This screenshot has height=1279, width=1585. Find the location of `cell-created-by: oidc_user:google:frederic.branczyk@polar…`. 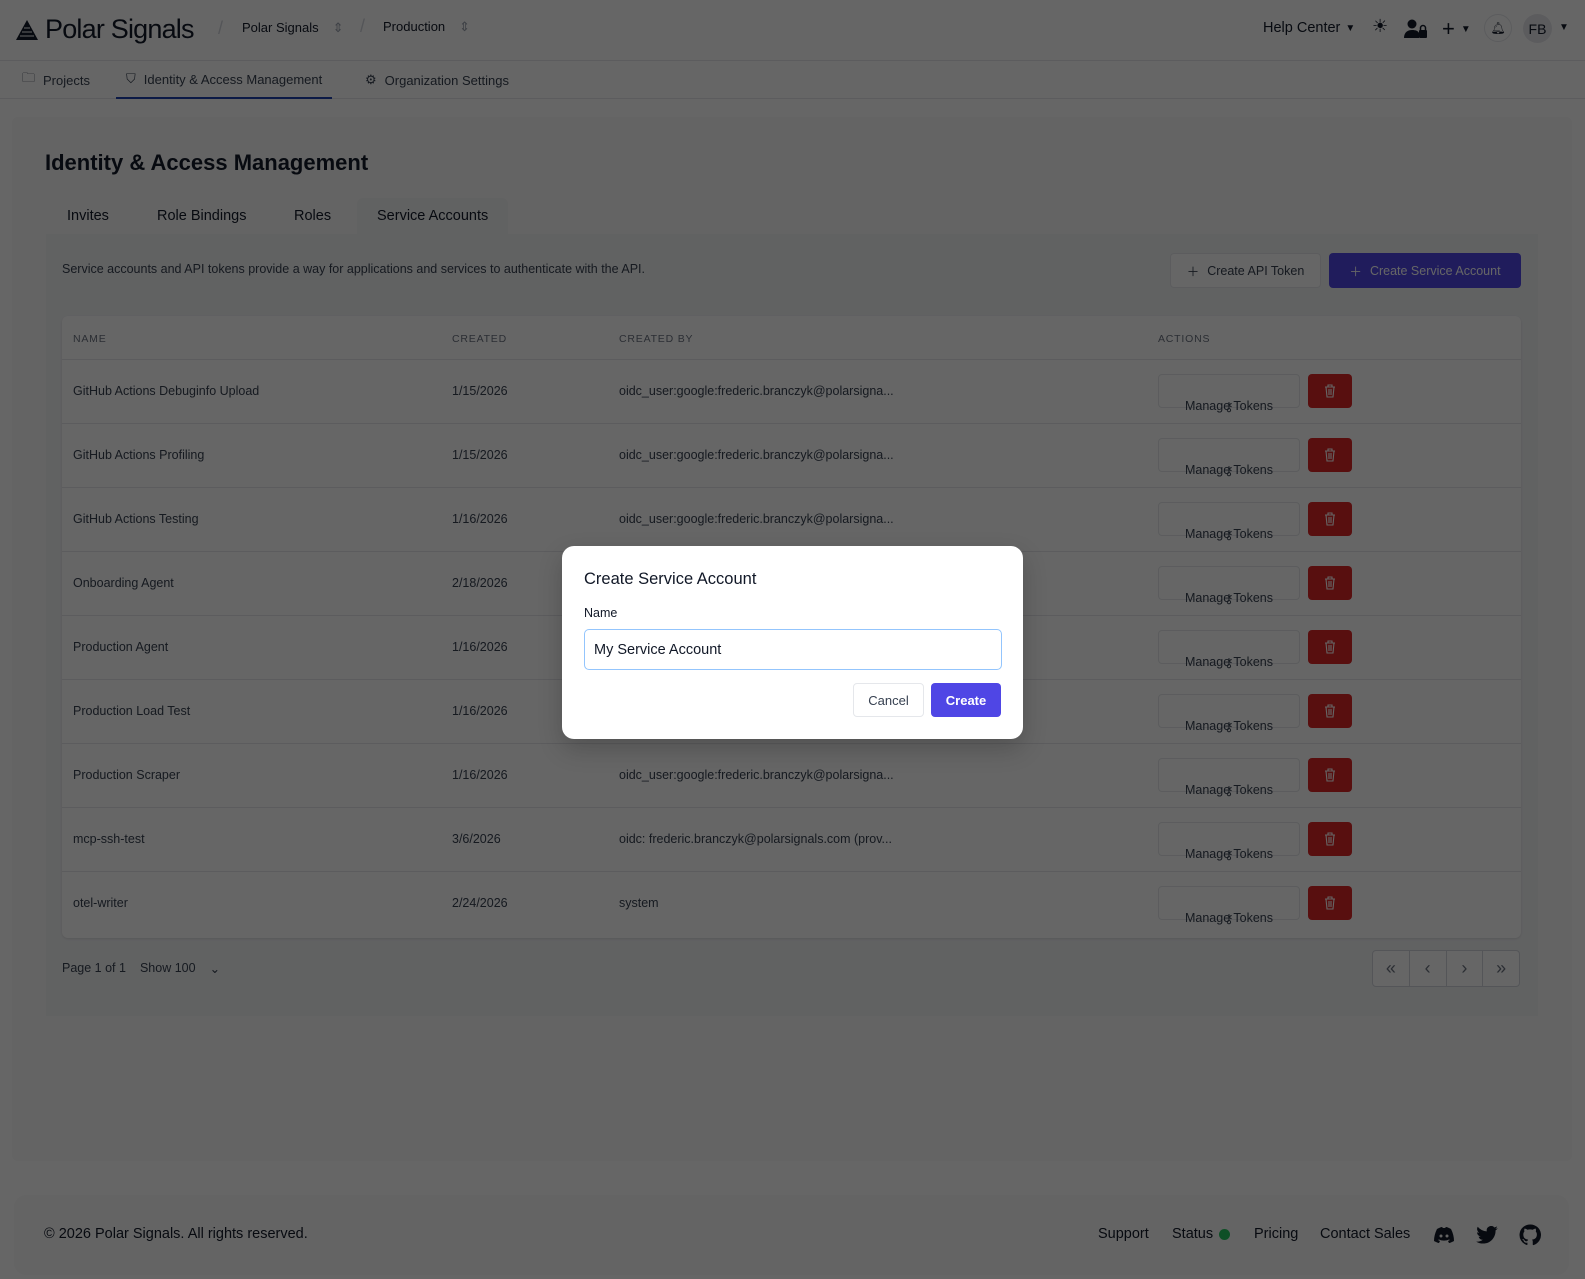

cell-created-by: oidc_user:google:frederic.branczyk@polar… is located at coordinates (756, 519).